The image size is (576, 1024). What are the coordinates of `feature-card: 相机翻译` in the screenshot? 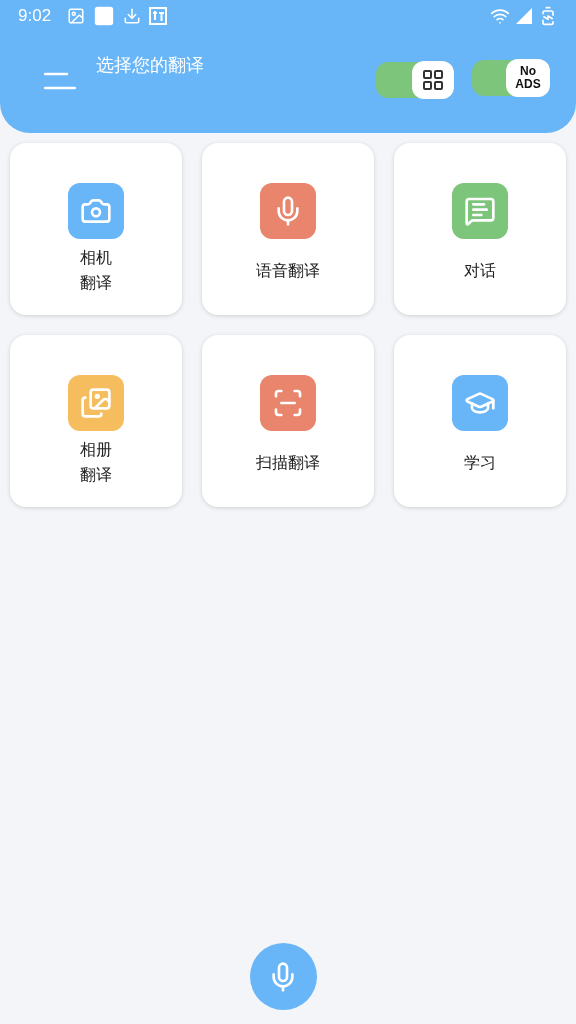 It's located at (96, 229).